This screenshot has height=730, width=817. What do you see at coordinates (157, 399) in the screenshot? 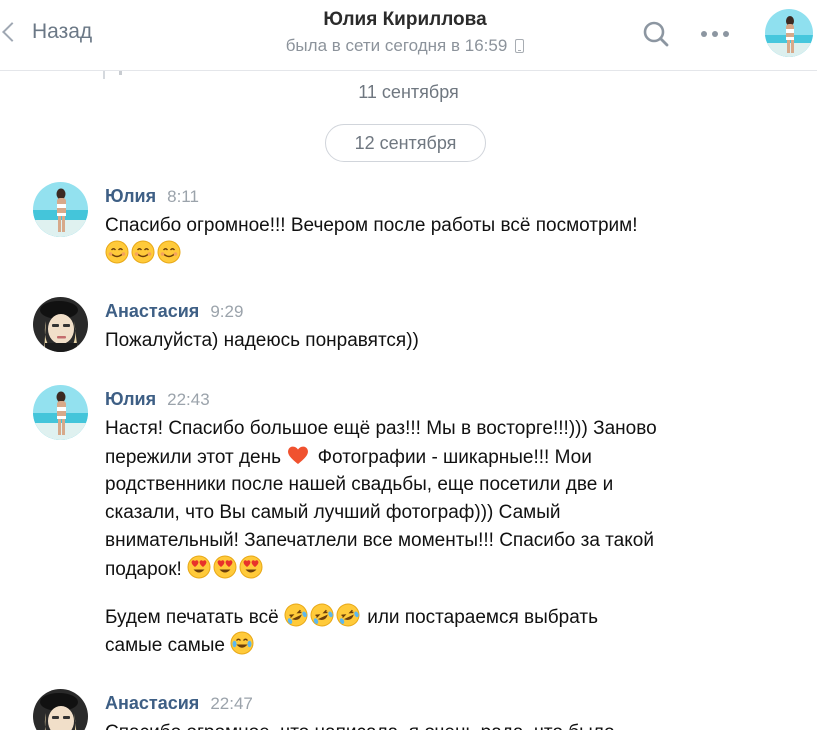
I see `message-header: Юлия 22:43` at bounding box center [157, 399].